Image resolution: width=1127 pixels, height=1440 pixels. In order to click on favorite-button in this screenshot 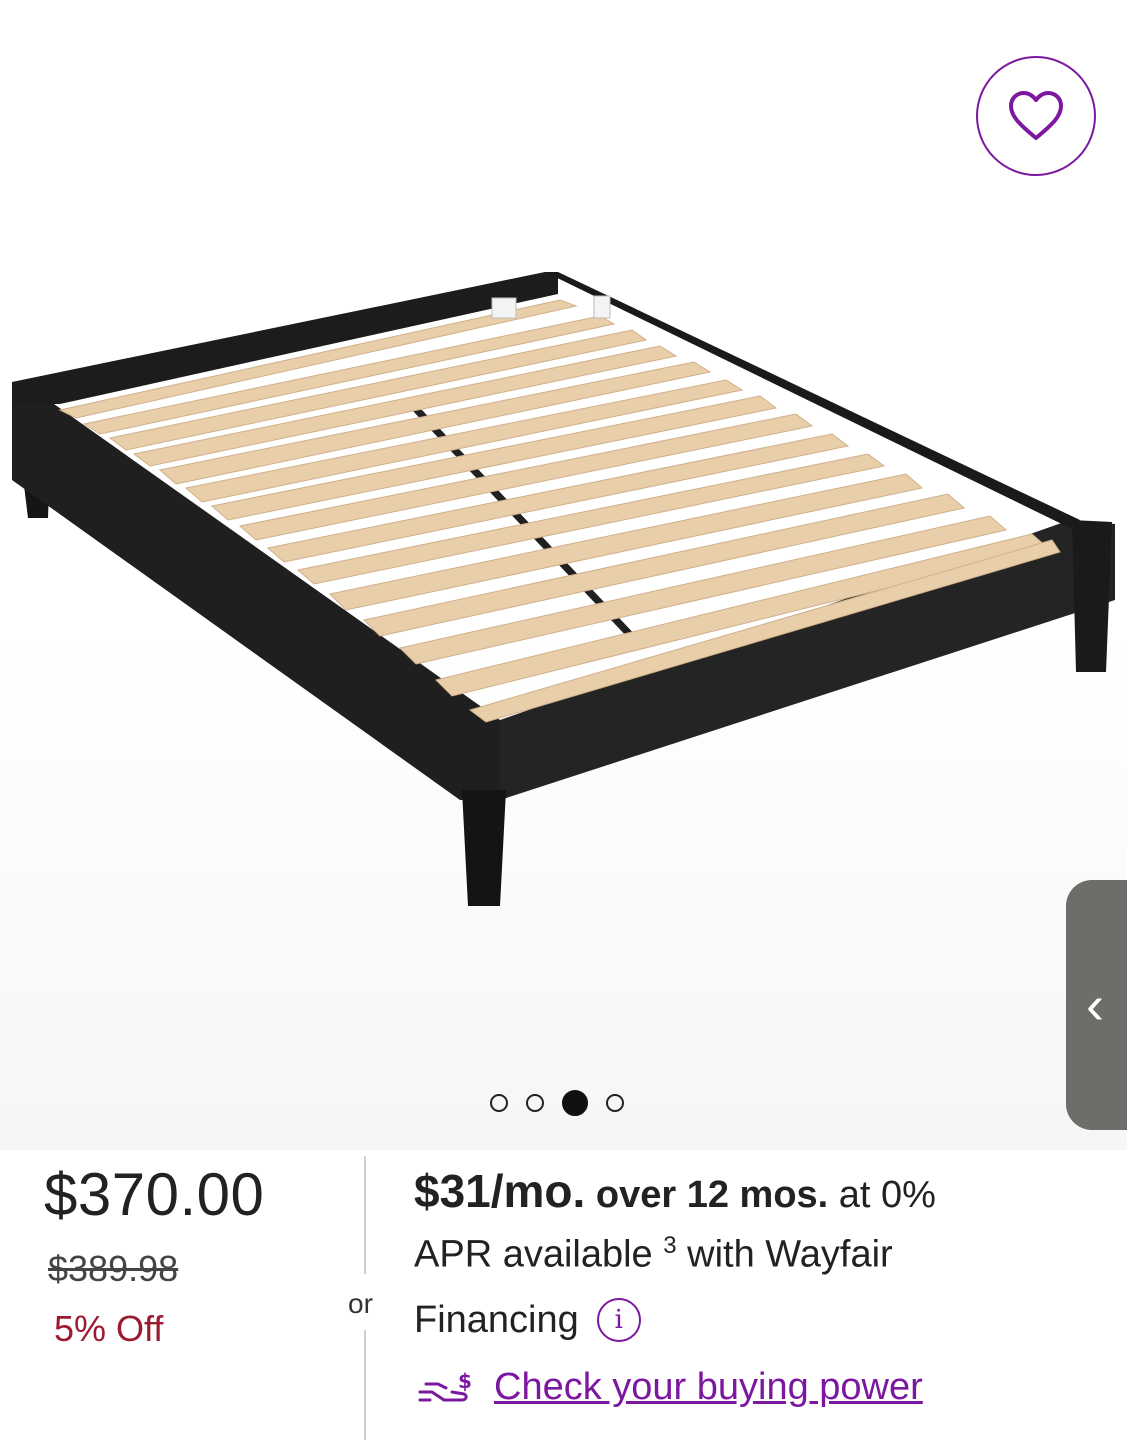, I will do `click(1036, 116)`.